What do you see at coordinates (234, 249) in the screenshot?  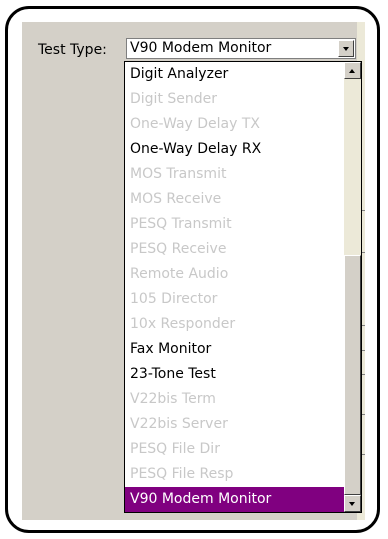 I see `dropdown-option: PESQ Receive` at bounding box center [234, 249].